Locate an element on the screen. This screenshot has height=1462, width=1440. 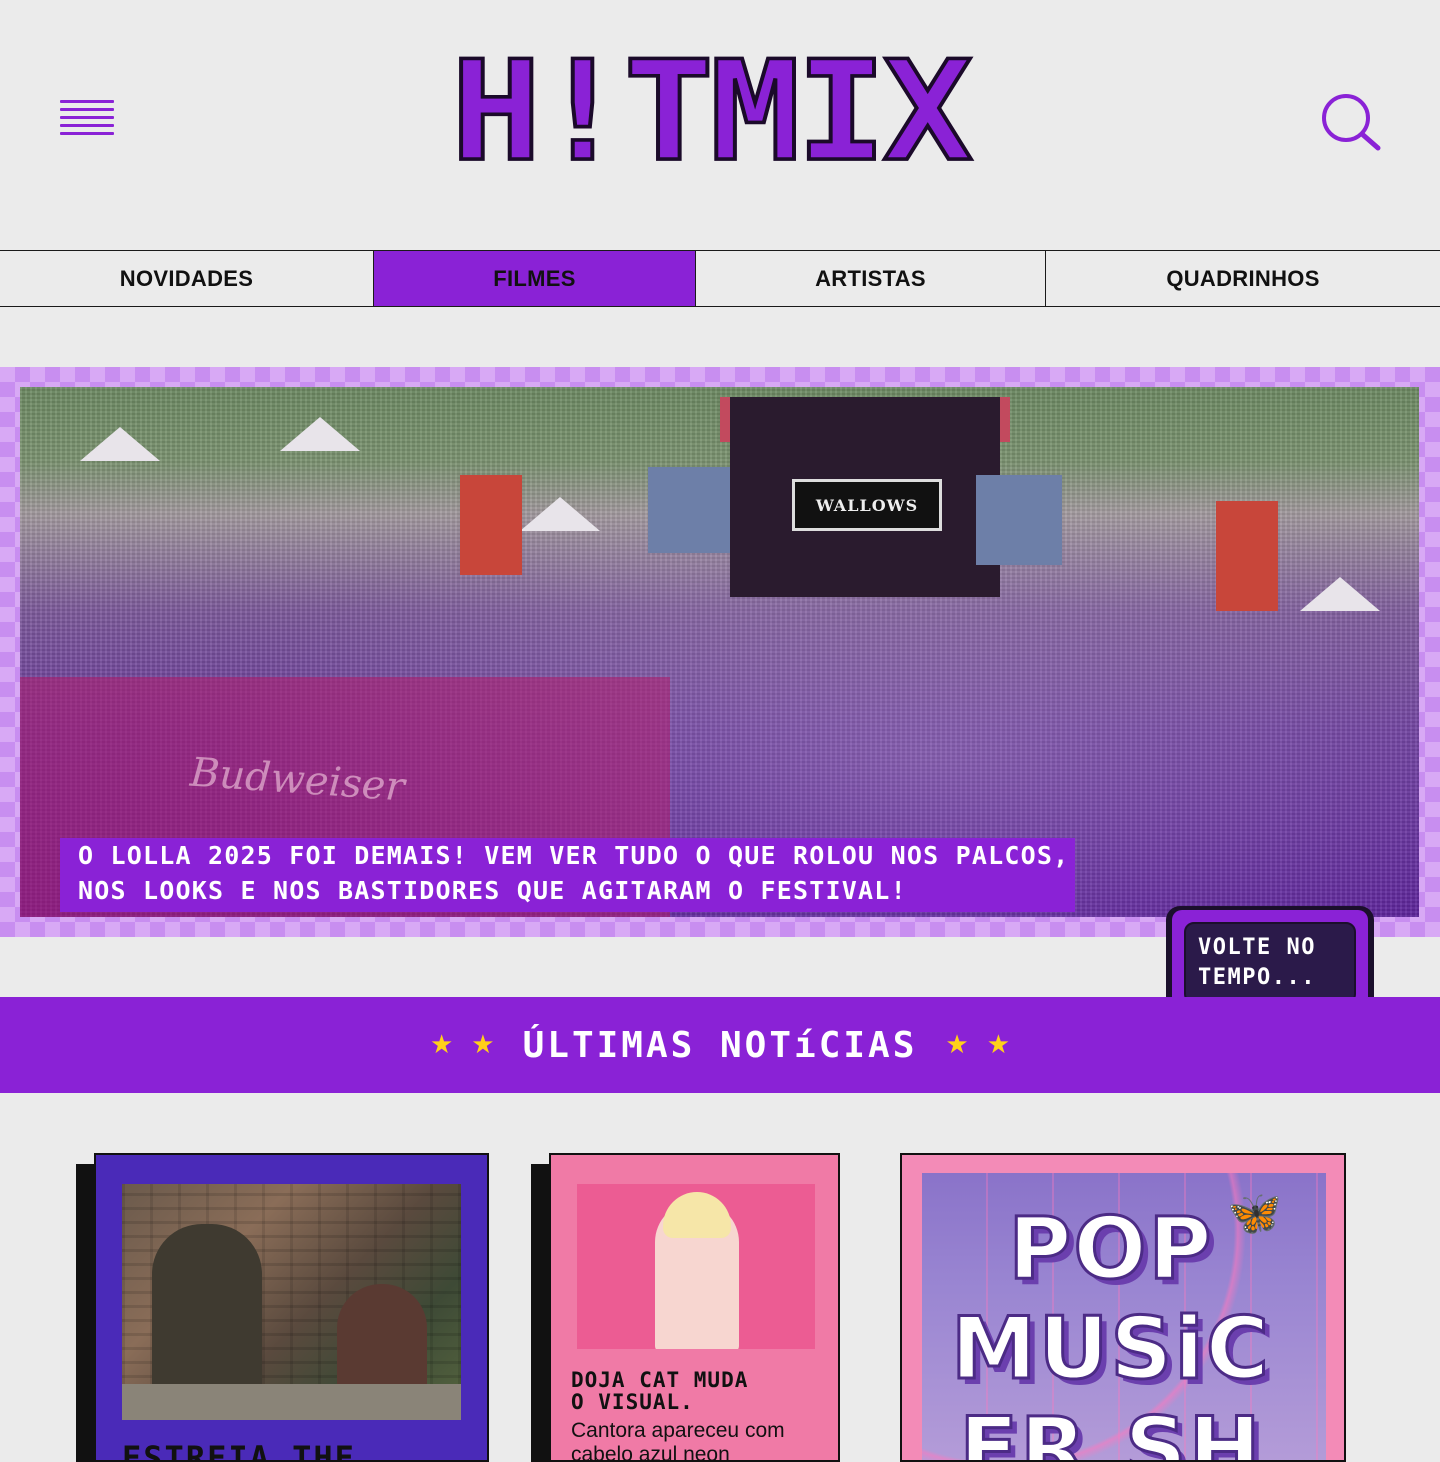
news-card-description: Cantora apareceu com cabelo azul neon is located at coordinates (678, 1440).